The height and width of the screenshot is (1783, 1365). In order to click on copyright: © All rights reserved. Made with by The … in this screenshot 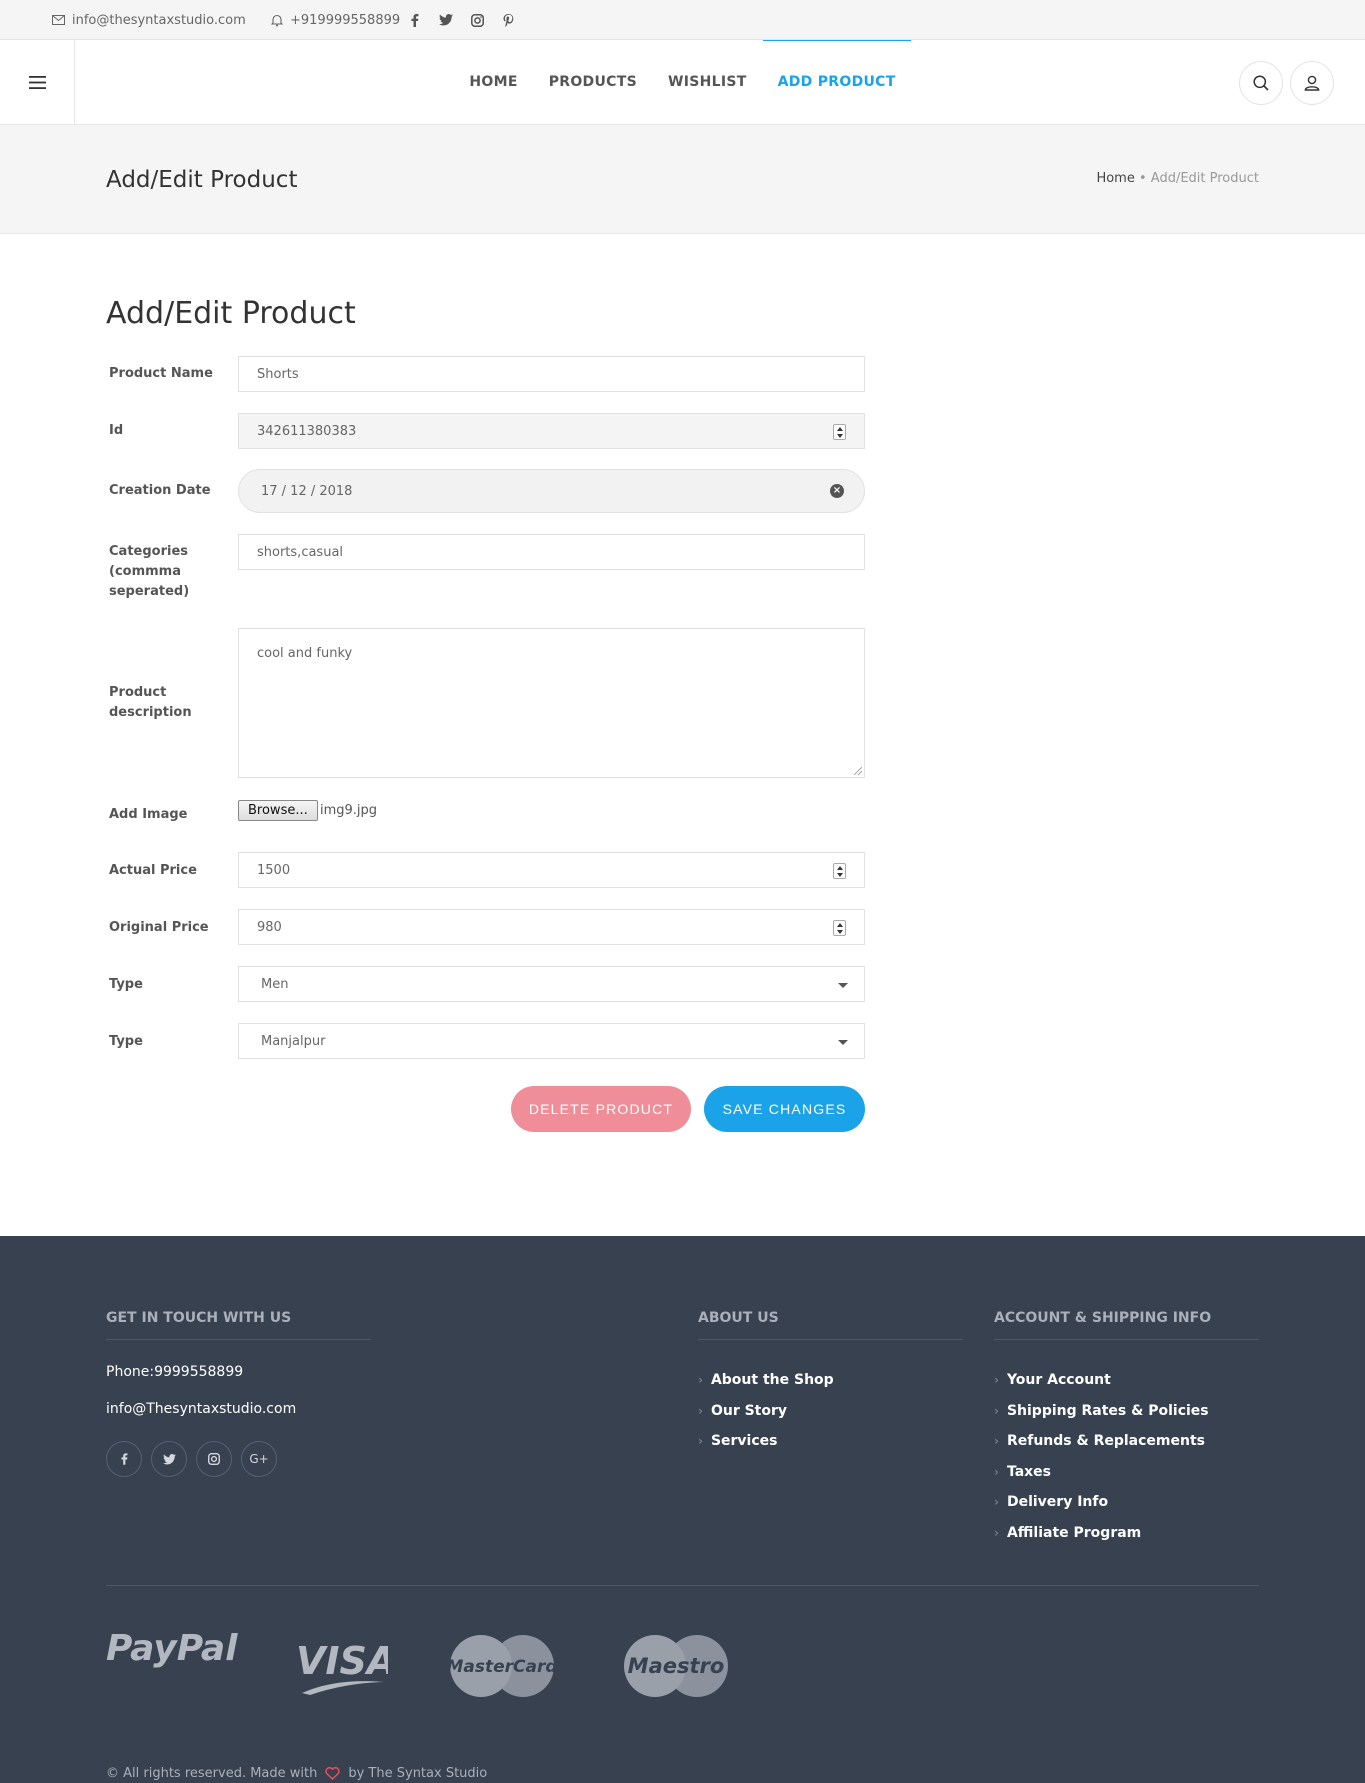, I will do `click(296, 1773)`.